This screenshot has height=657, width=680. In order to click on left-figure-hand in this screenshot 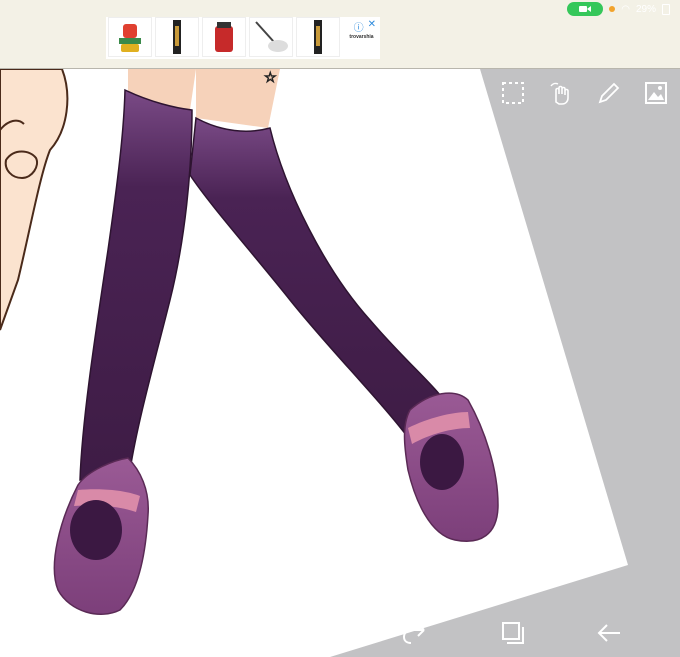, I will do `click(21, 165)`.